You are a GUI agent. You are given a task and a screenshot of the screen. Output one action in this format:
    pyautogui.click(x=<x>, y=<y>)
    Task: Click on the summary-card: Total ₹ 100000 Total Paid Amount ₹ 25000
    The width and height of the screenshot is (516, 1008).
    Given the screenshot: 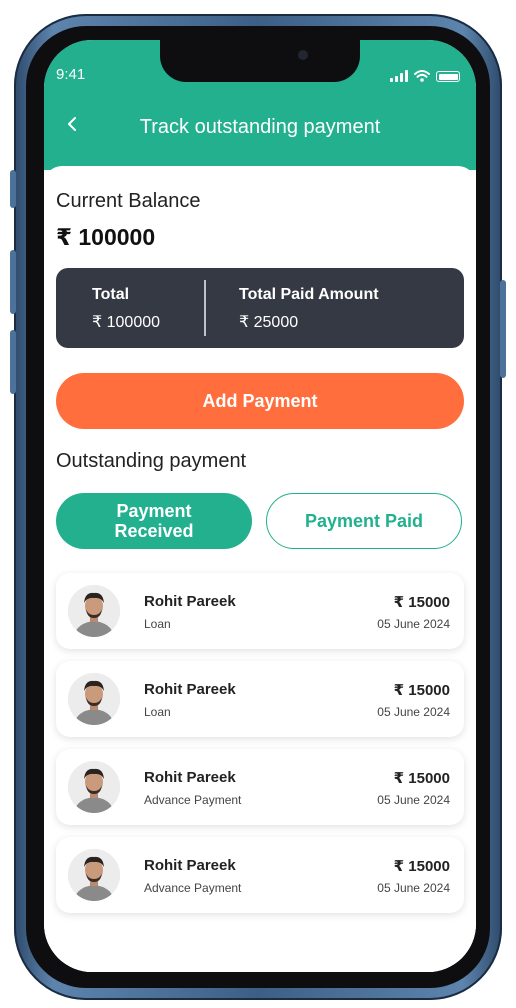 What is the action you would take?
    pyautogui.click(x=260, y=308)
    